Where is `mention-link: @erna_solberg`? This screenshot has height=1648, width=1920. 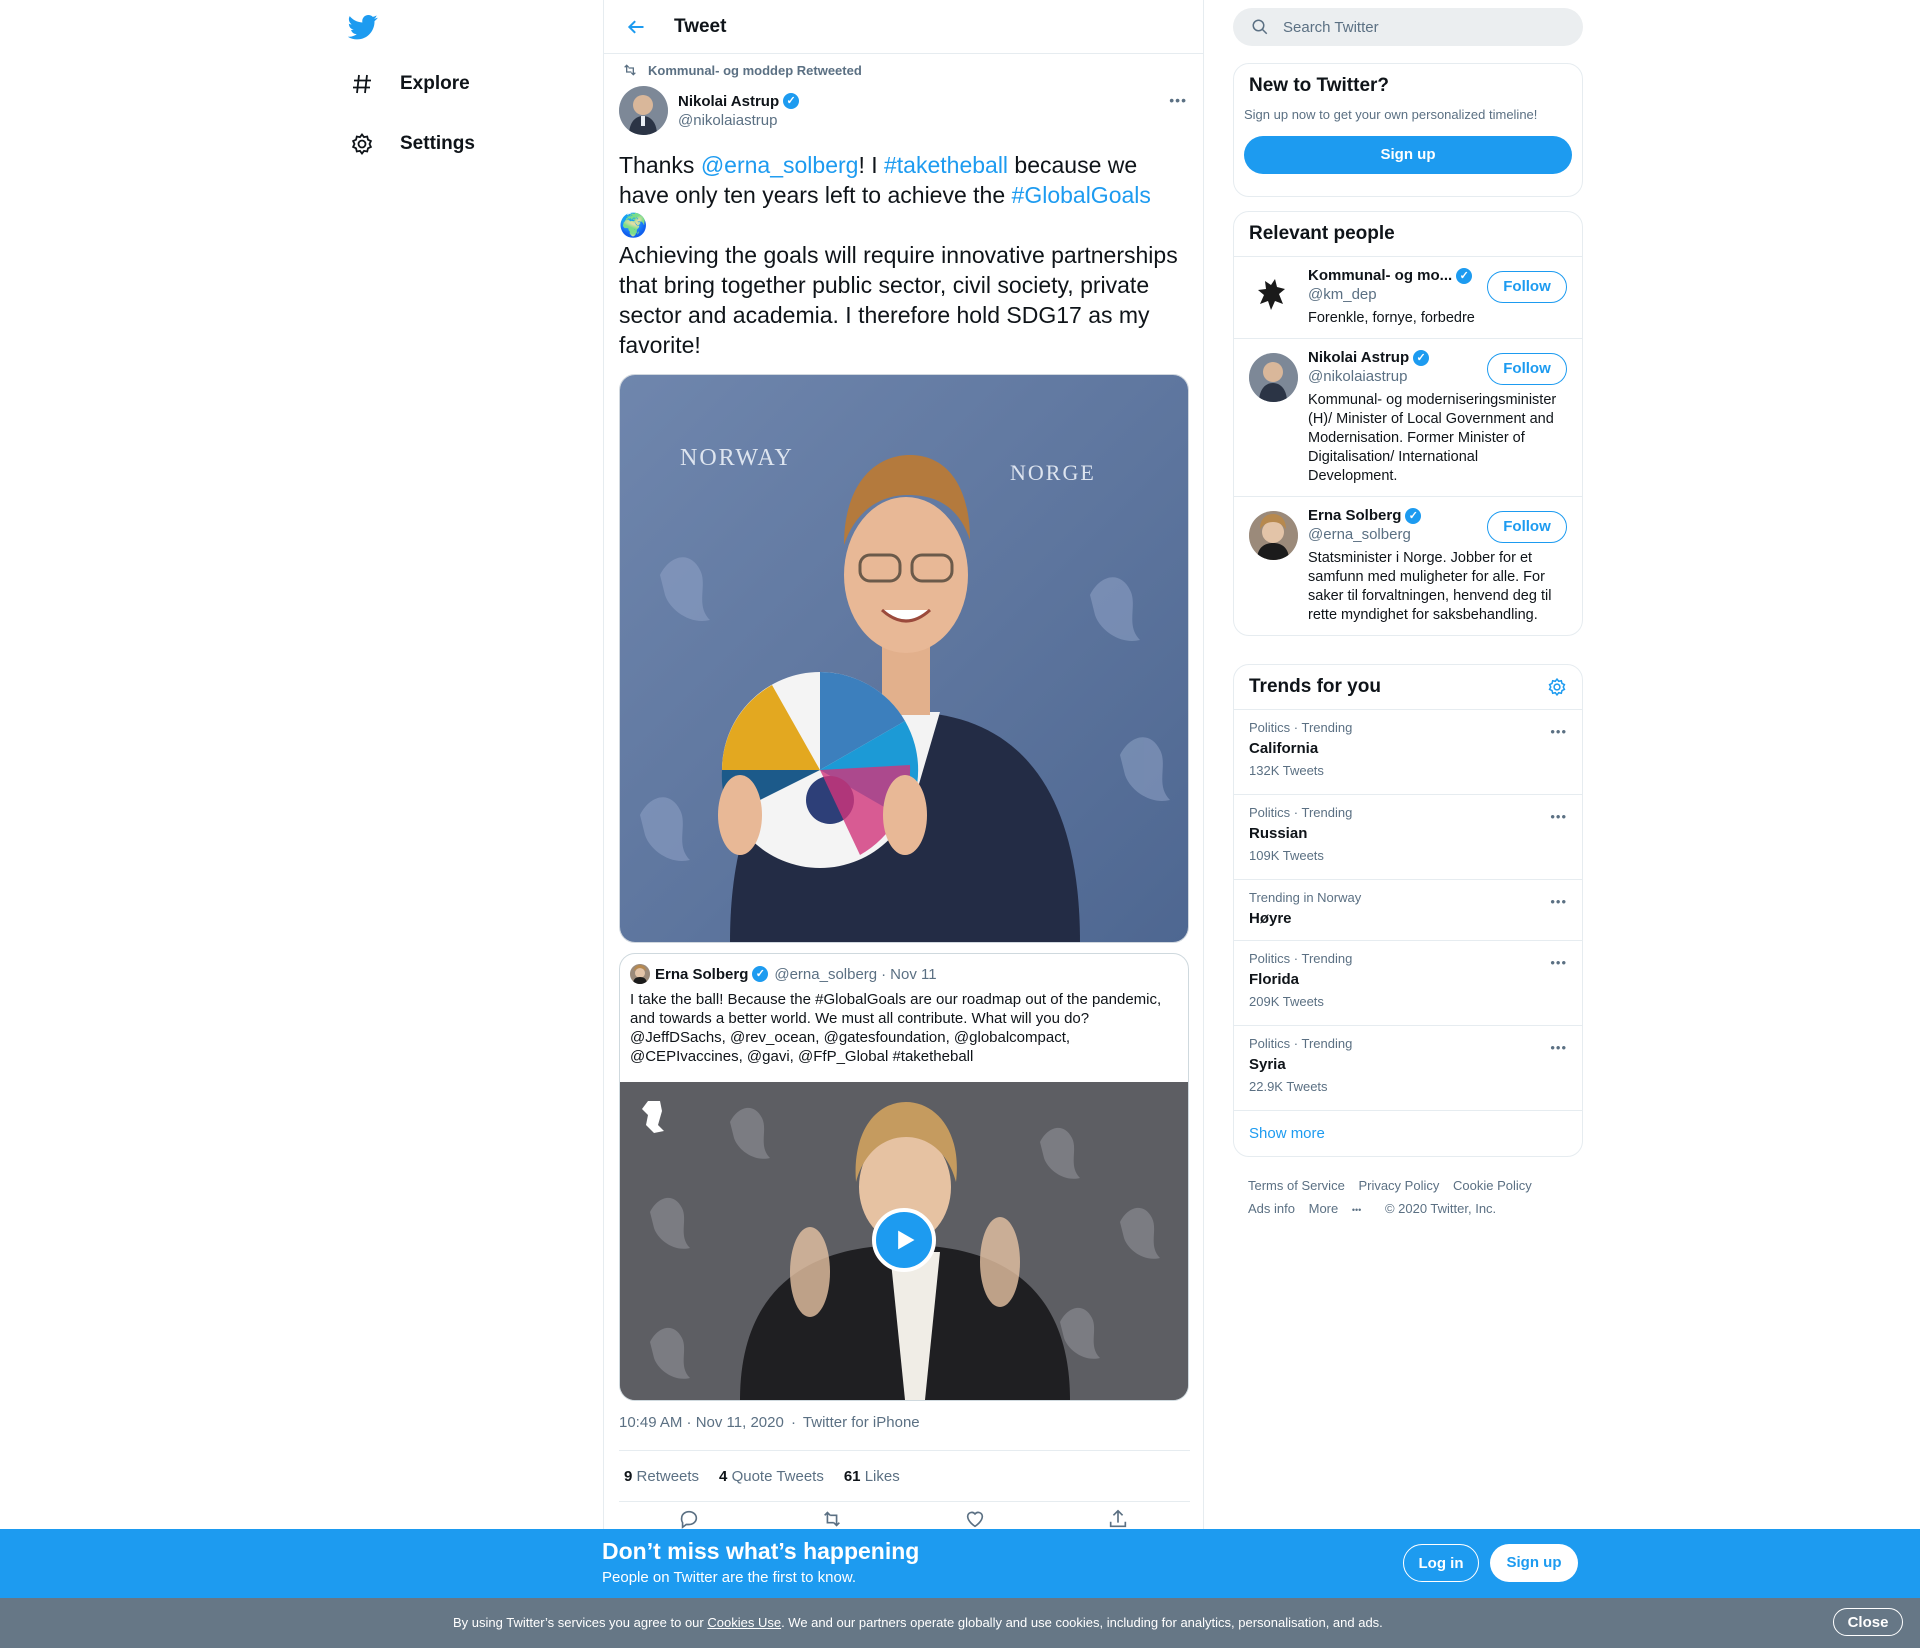
mention-link: @erna_solberg is located at coordinates (780, 165).